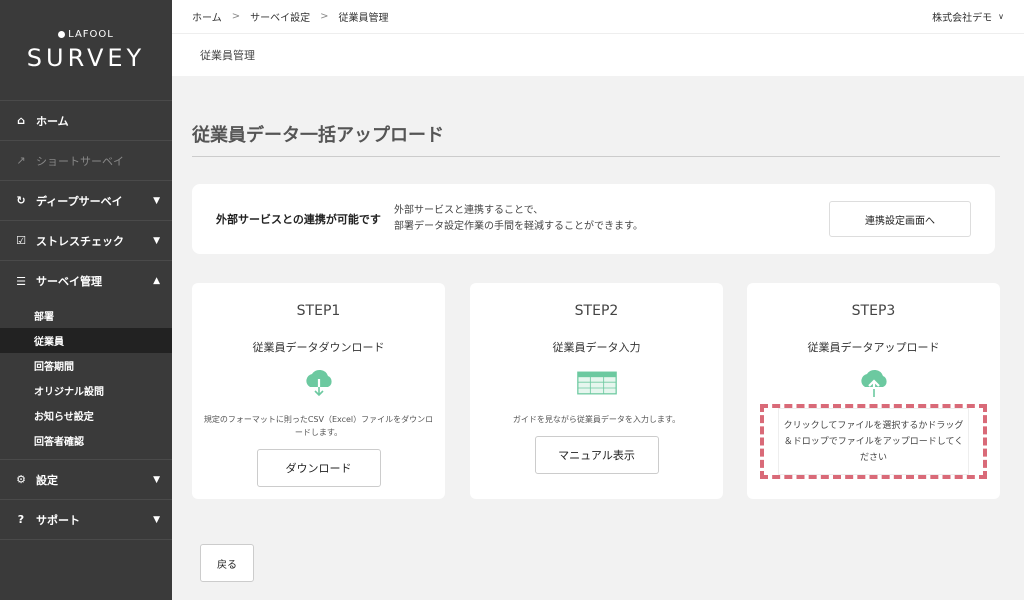 Image resolution: width=1024 pixels, height=600 pixels. I want to click on company-menu: 株式会社デモ ∨, so click(968, 16).